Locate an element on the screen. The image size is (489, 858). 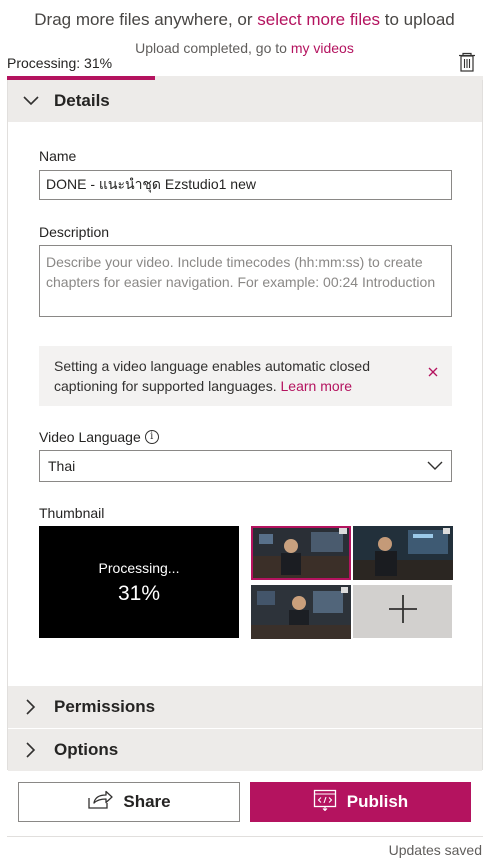
thumbnail-preview: Processing... 31% is located at coordinates (139, 582).